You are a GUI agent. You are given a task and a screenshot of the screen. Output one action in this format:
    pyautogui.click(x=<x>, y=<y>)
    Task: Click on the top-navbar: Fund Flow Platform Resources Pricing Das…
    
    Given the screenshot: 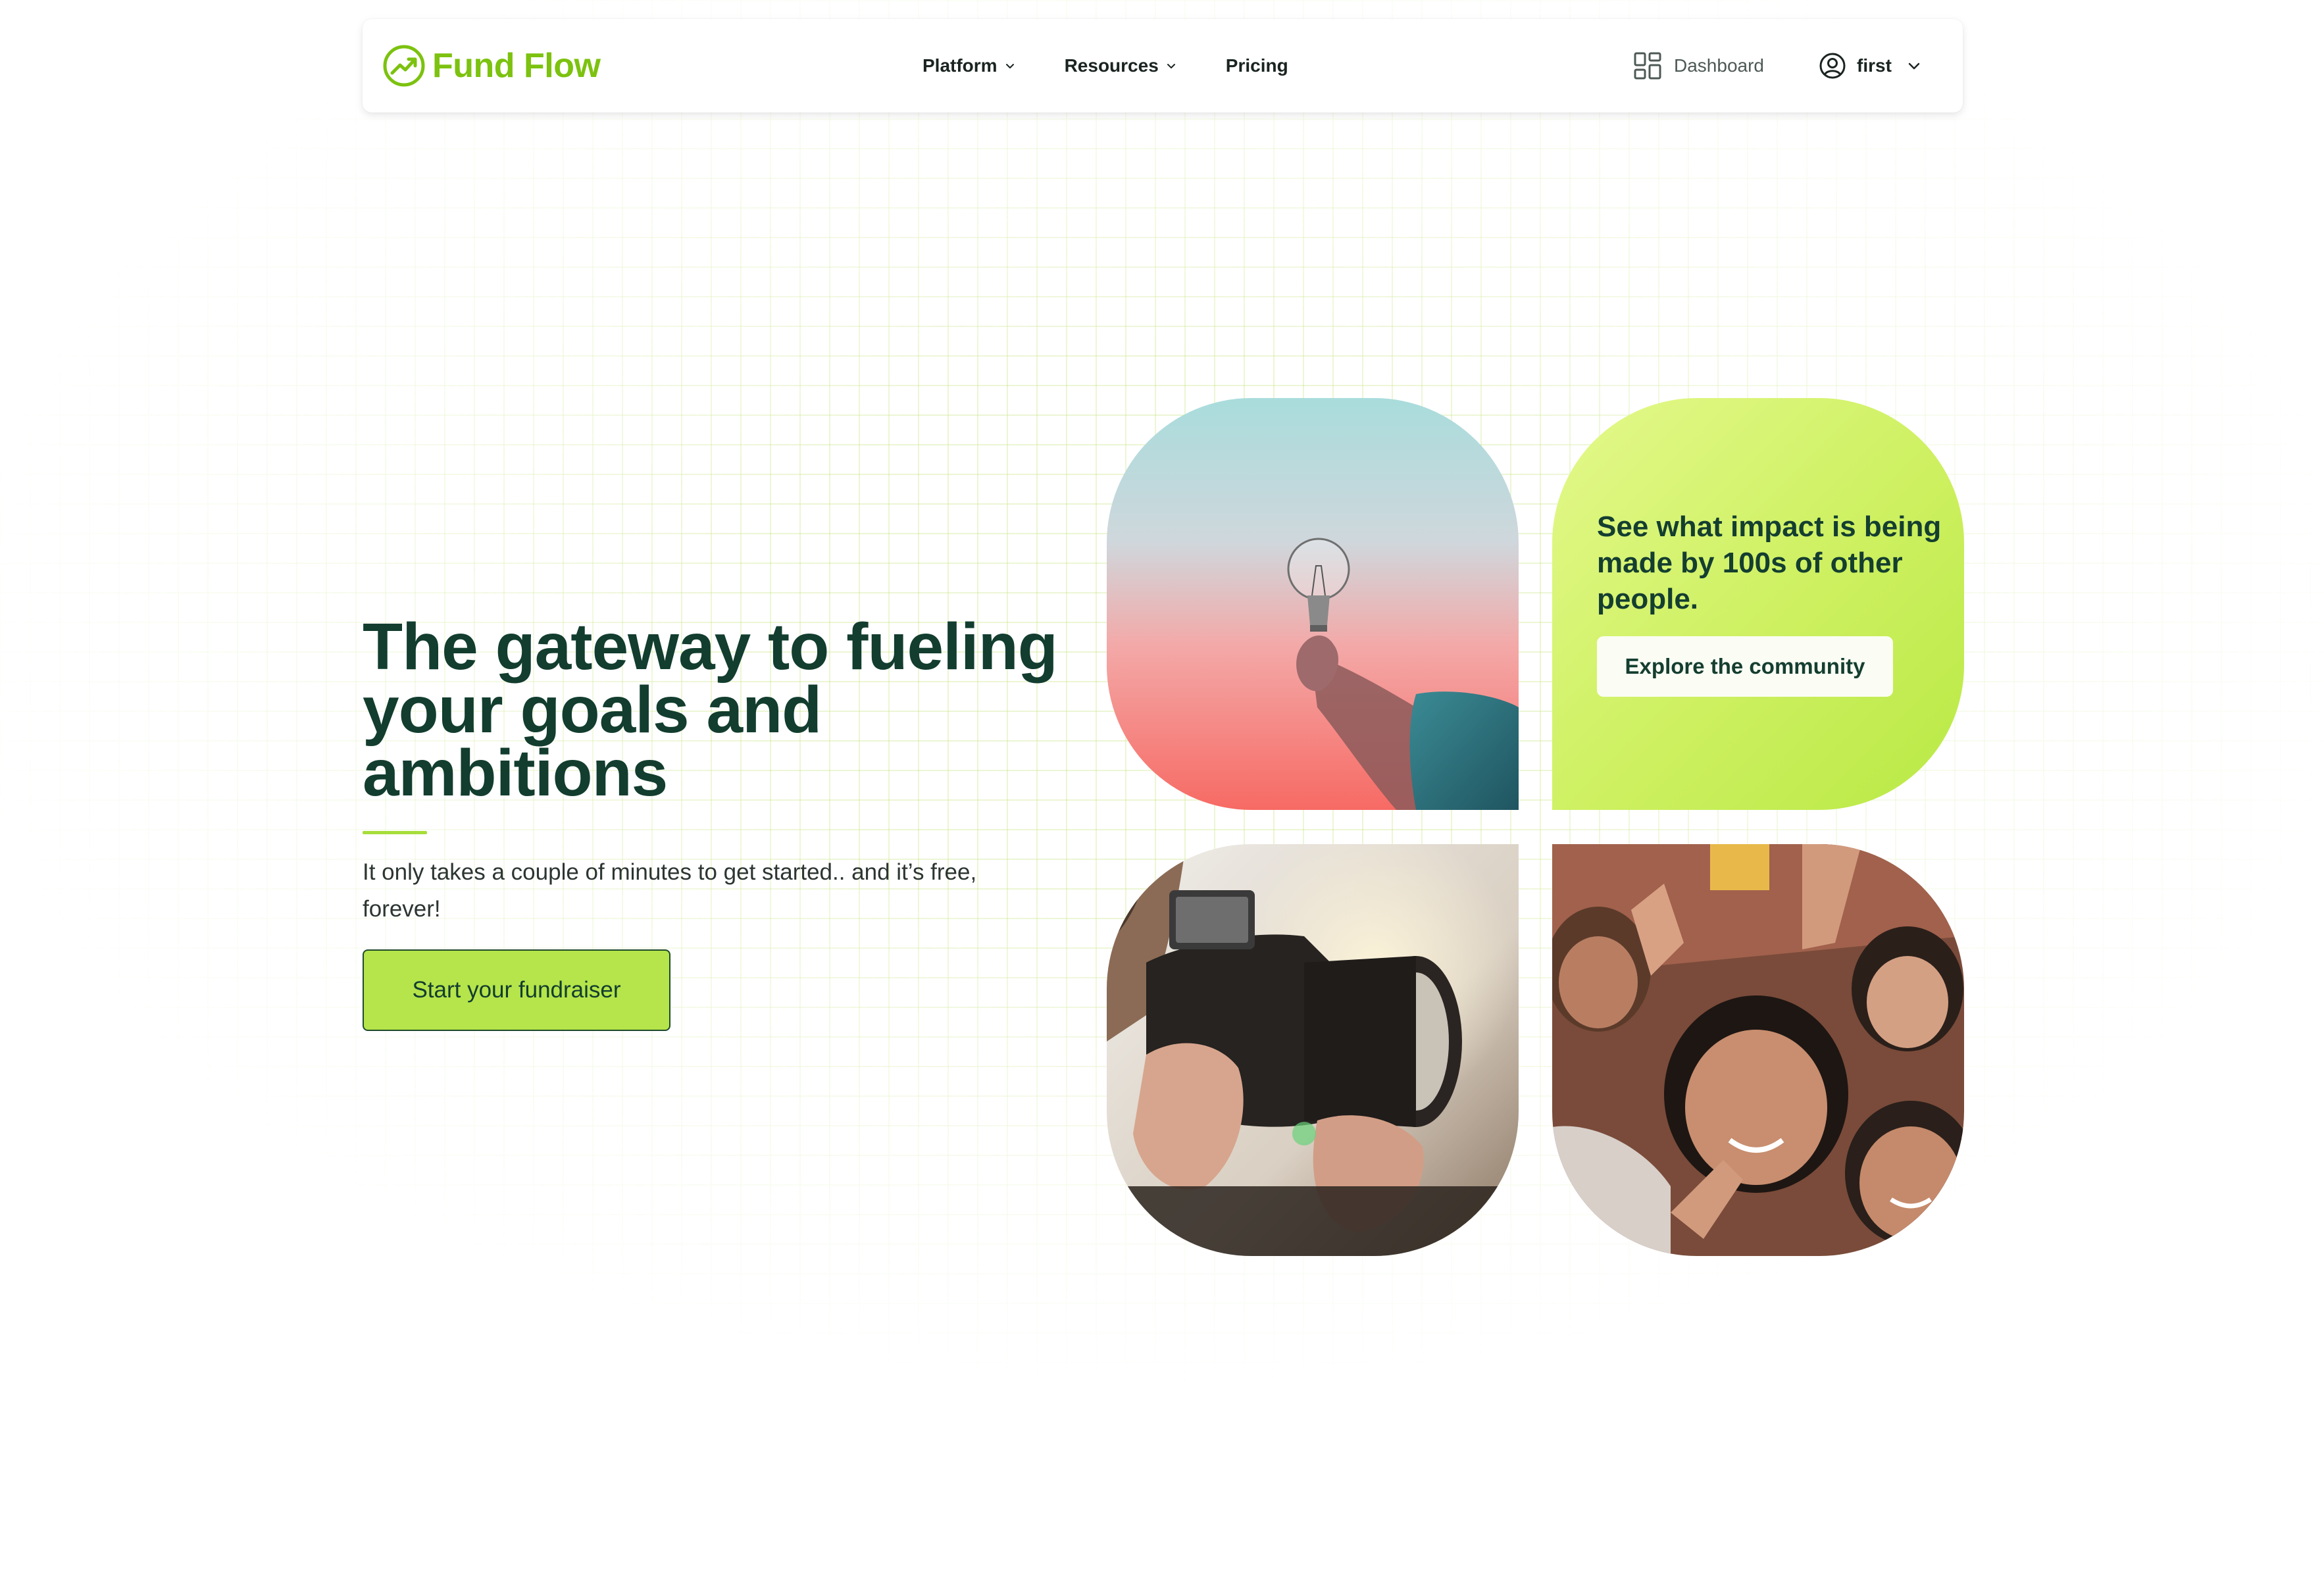 What is the action you would take?
    pyautogui.click(x=1163, y=66)
    